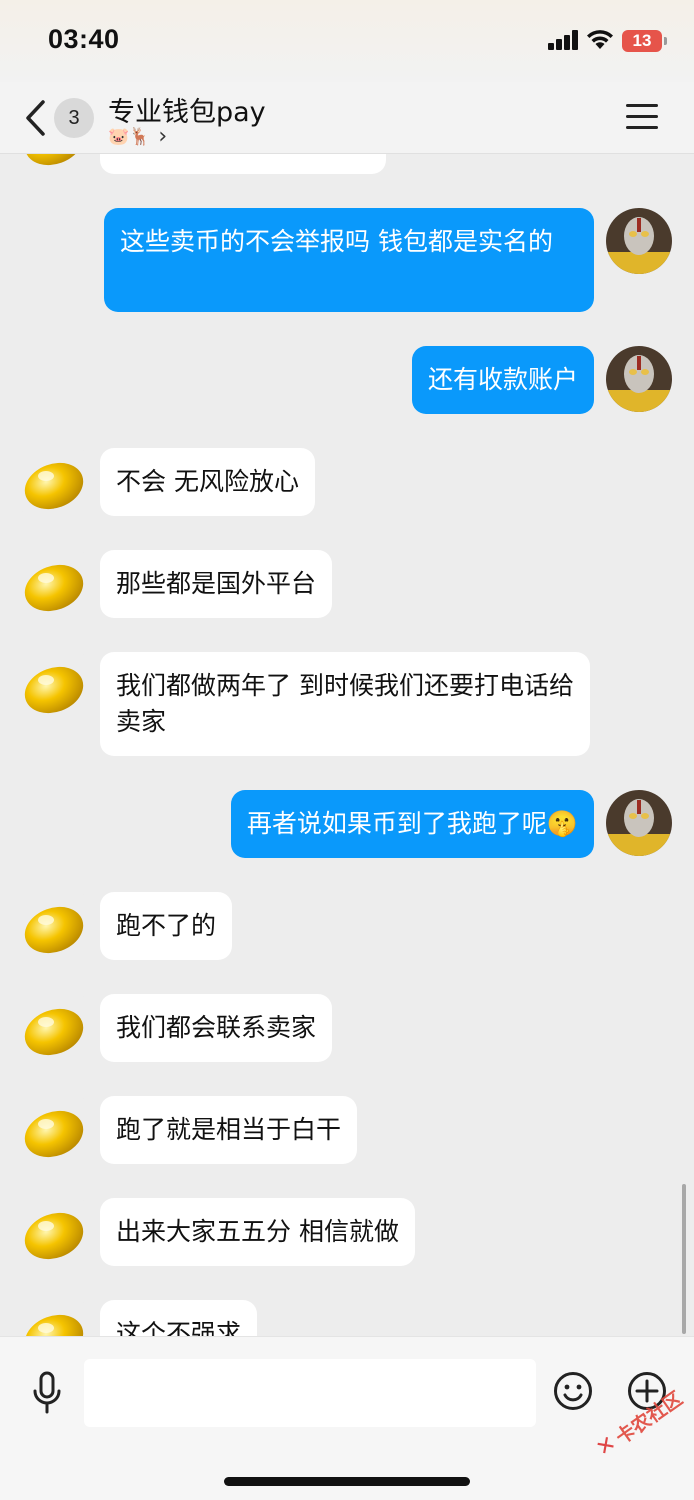 Image resolution: width=694 pixels, height=1500 pixels. What do you see at coordinates (562, 823) in the screenshot?
I see `shushing-face-emoji-icon: 🤫` at bounding box center [562, 823].